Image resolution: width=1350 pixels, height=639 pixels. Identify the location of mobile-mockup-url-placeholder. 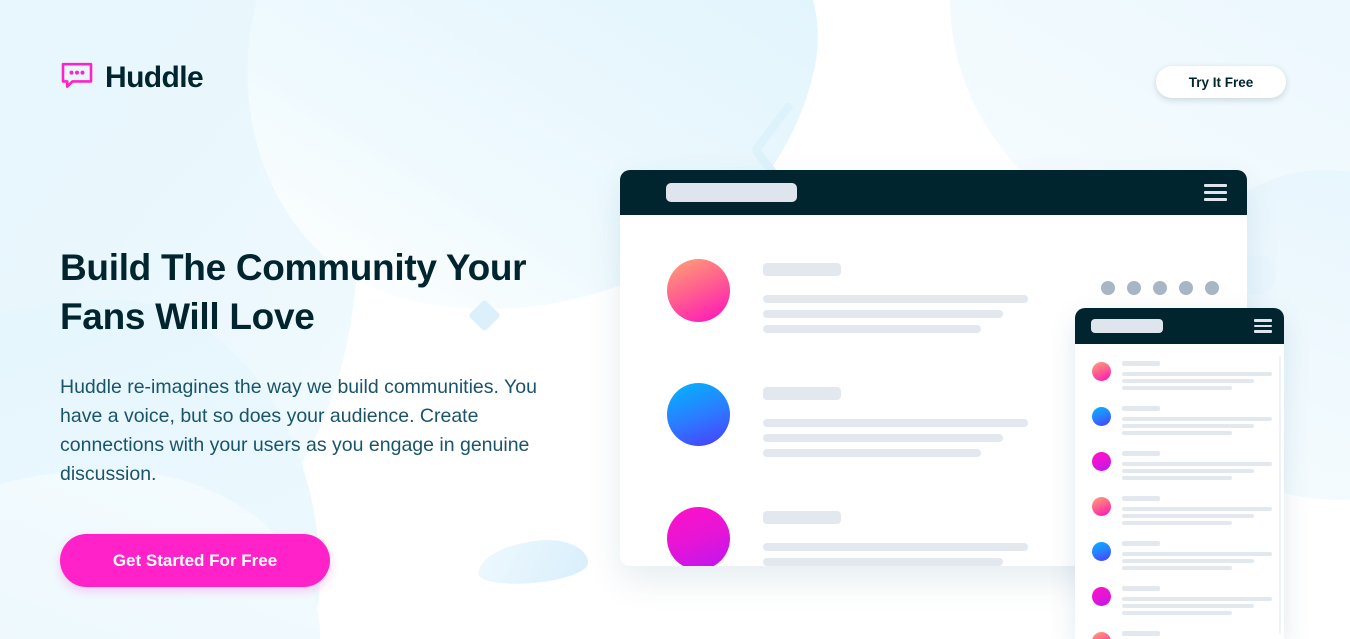
(1127, 326).